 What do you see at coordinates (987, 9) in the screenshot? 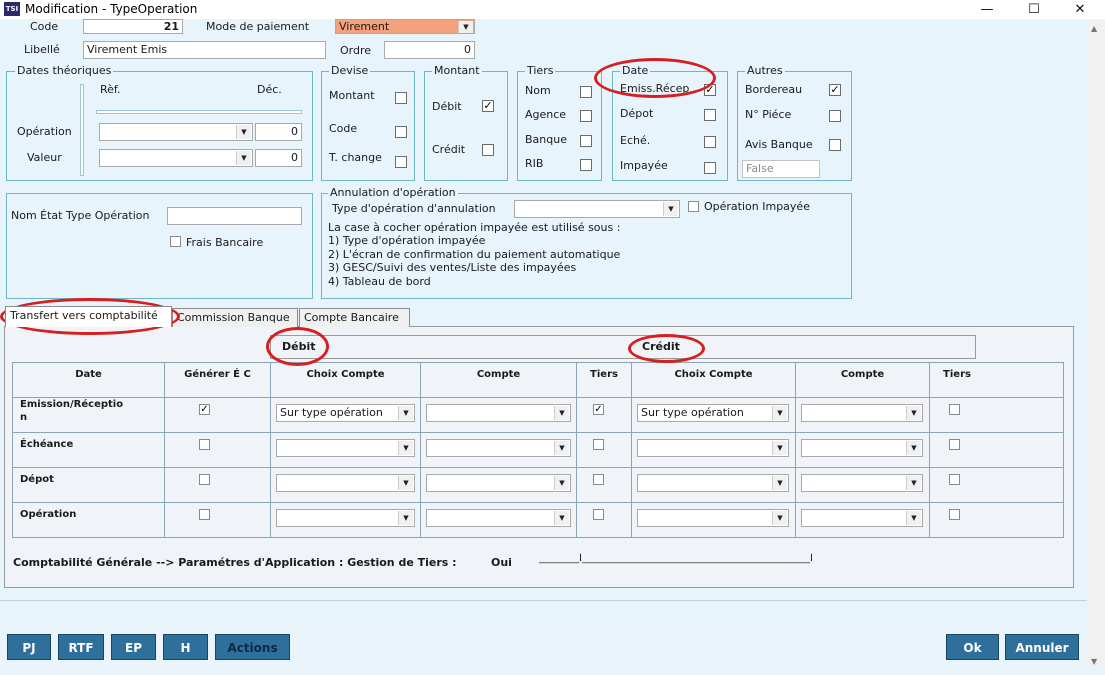
I see `minimize-button: —` at bounding box center [987, 9].